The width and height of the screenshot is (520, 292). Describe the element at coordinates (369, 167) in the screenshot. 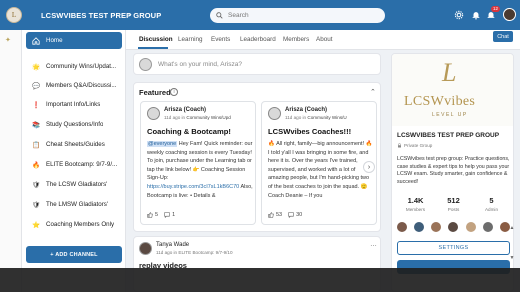

I see `chevron-right-icon: ›` at that location.